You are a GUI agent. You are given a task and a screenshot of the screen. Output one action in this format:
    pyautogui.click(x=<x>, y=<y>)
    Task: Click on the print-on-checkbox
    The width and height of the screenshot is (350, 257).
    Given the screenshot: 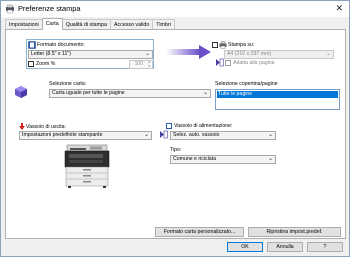 What is the action you would take?
    pyautogui.click(x=215, y=45)
    